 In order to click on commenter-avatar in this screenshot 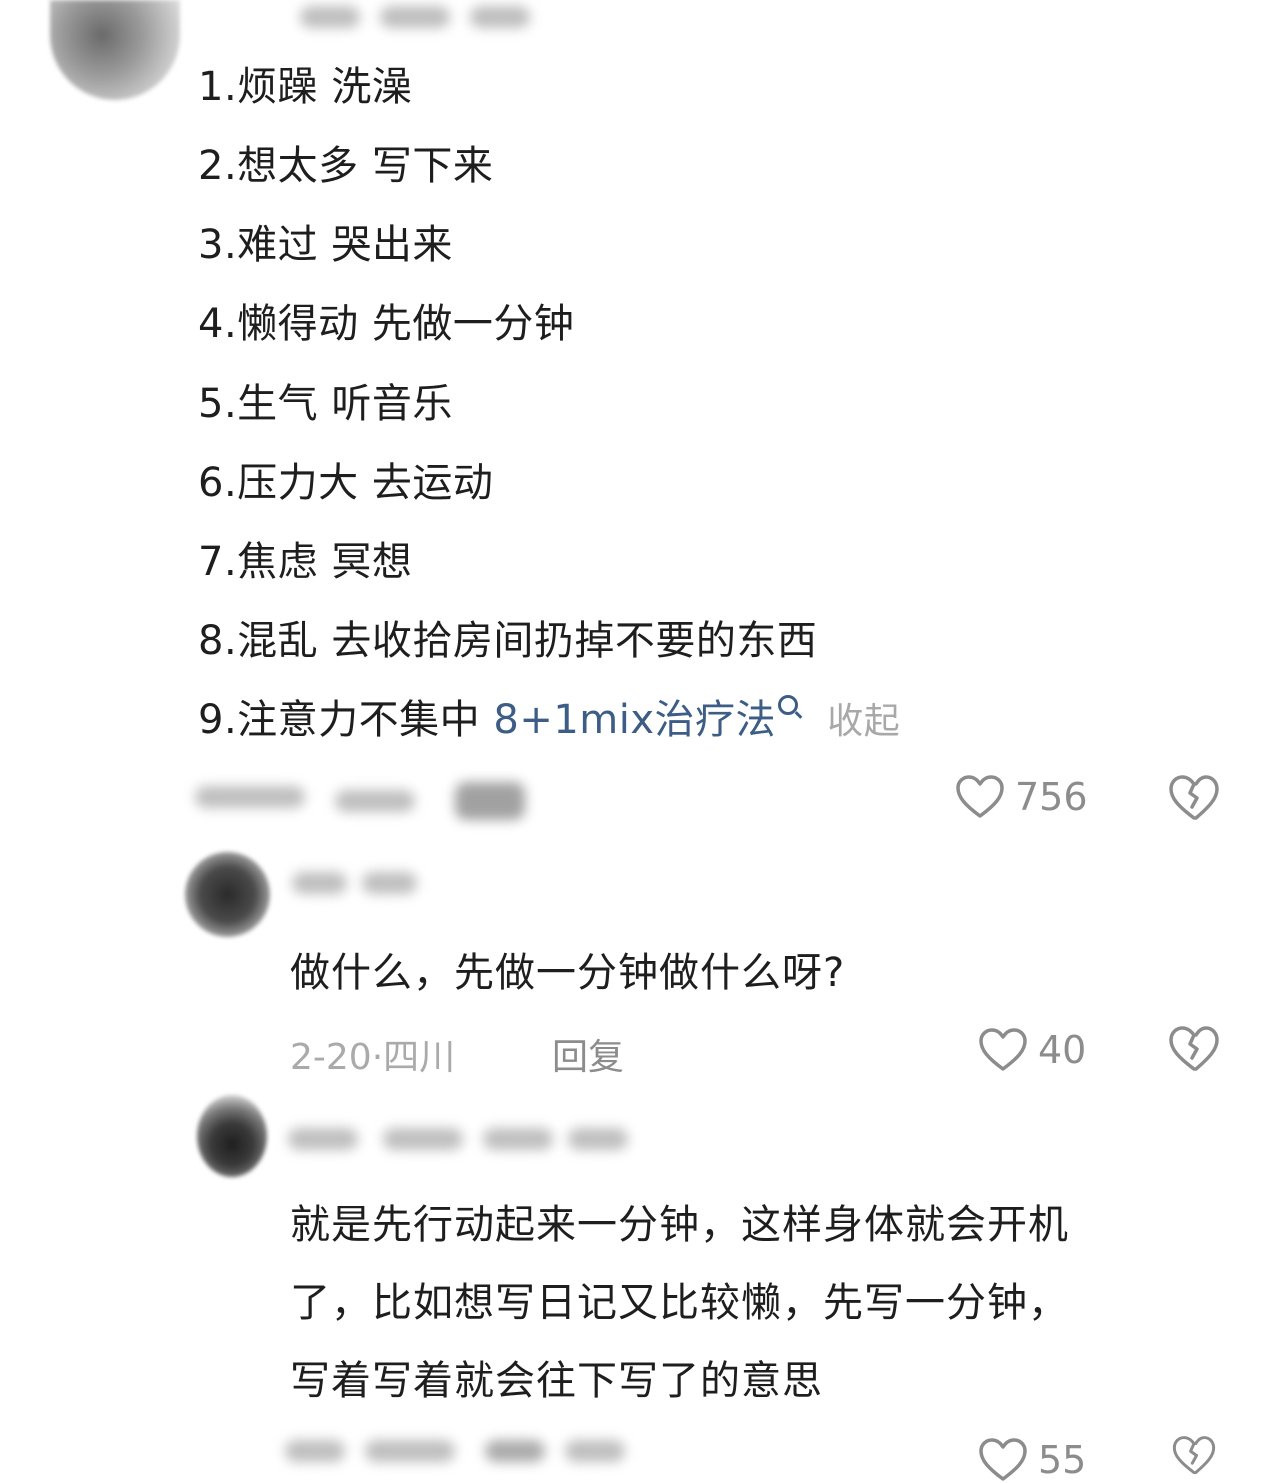, I will do `click(115, 50)`.